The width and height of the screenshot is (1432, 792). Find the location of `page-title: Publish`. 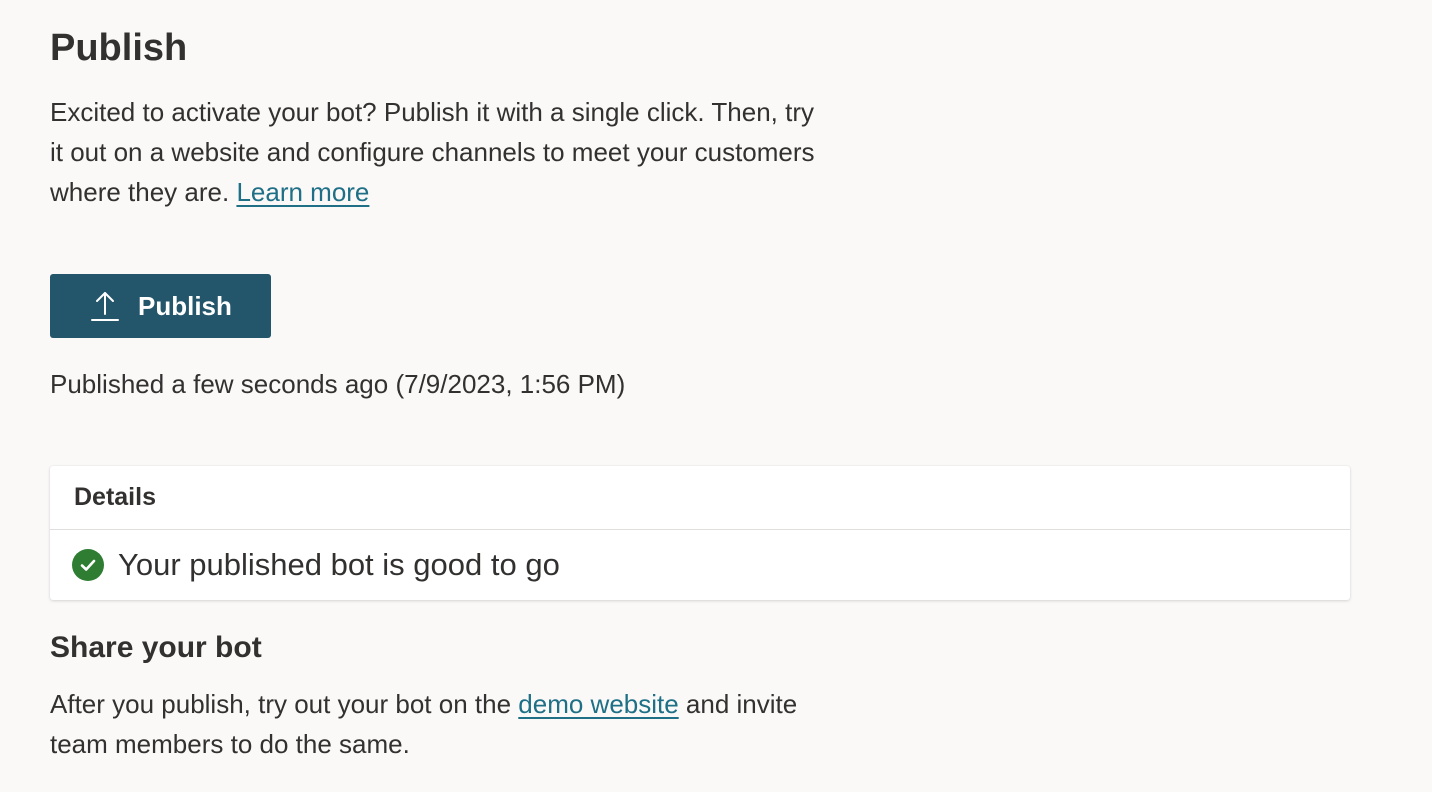

page-title: Publish is located at coordinates (119, 48).